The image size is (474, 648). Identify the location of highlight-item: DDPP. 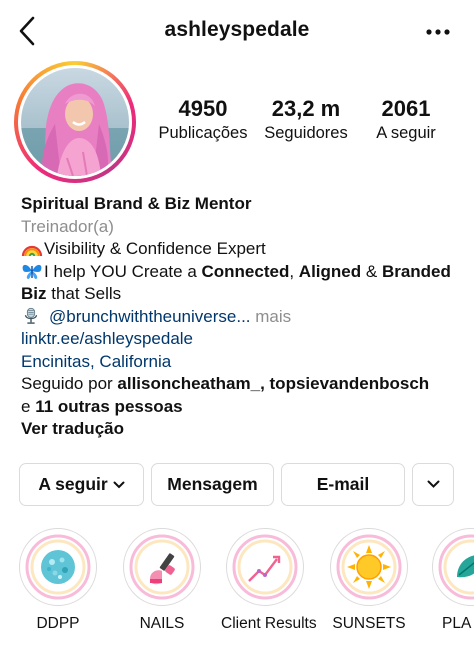
(58, 580).